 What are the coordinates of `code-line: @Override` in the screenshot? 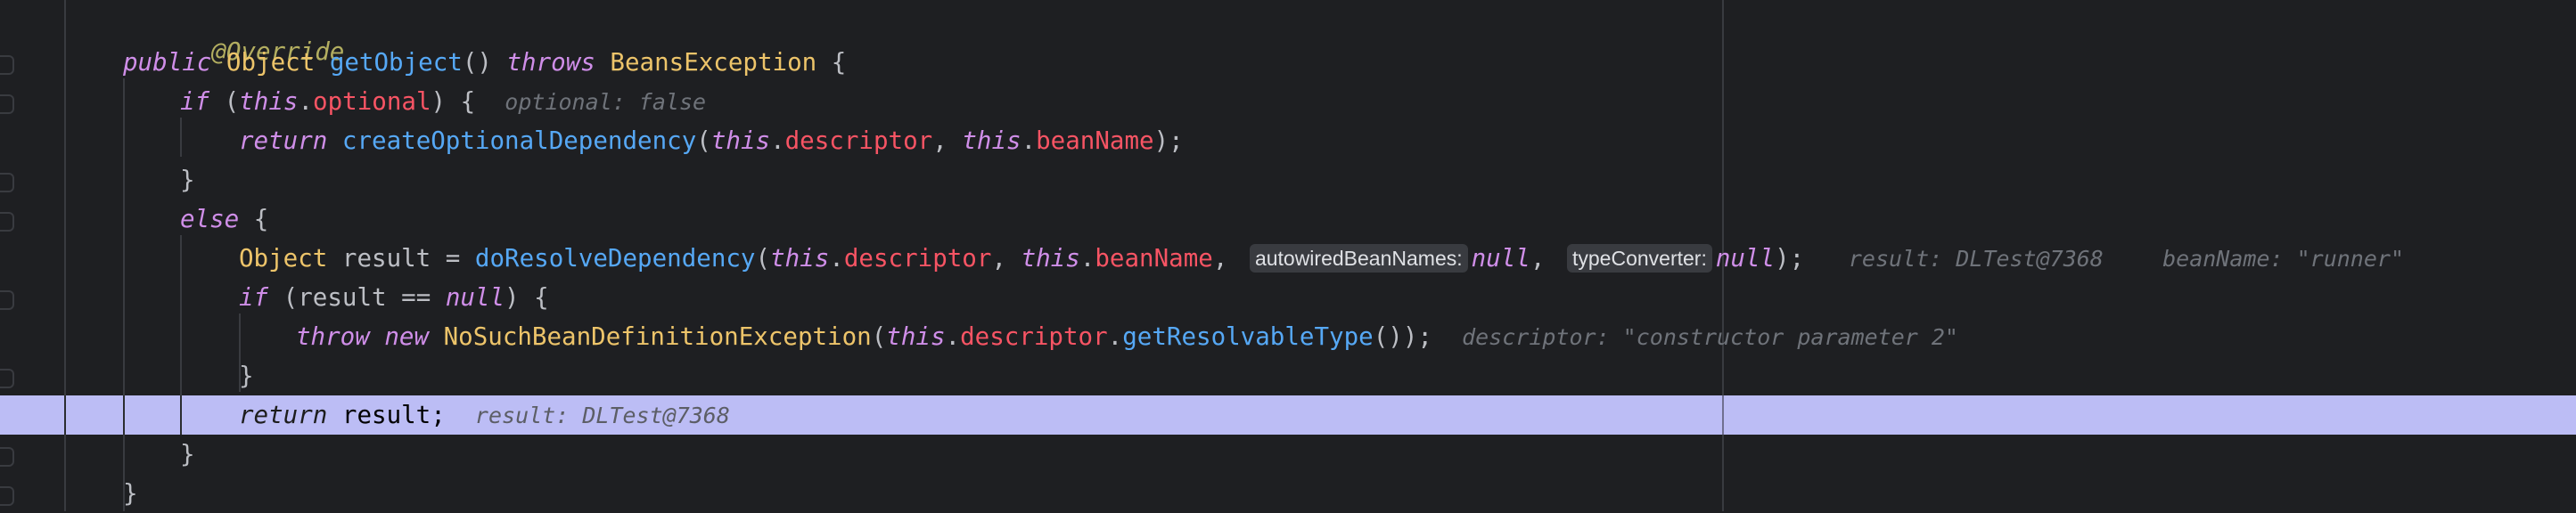 It's located at (1288, 35).